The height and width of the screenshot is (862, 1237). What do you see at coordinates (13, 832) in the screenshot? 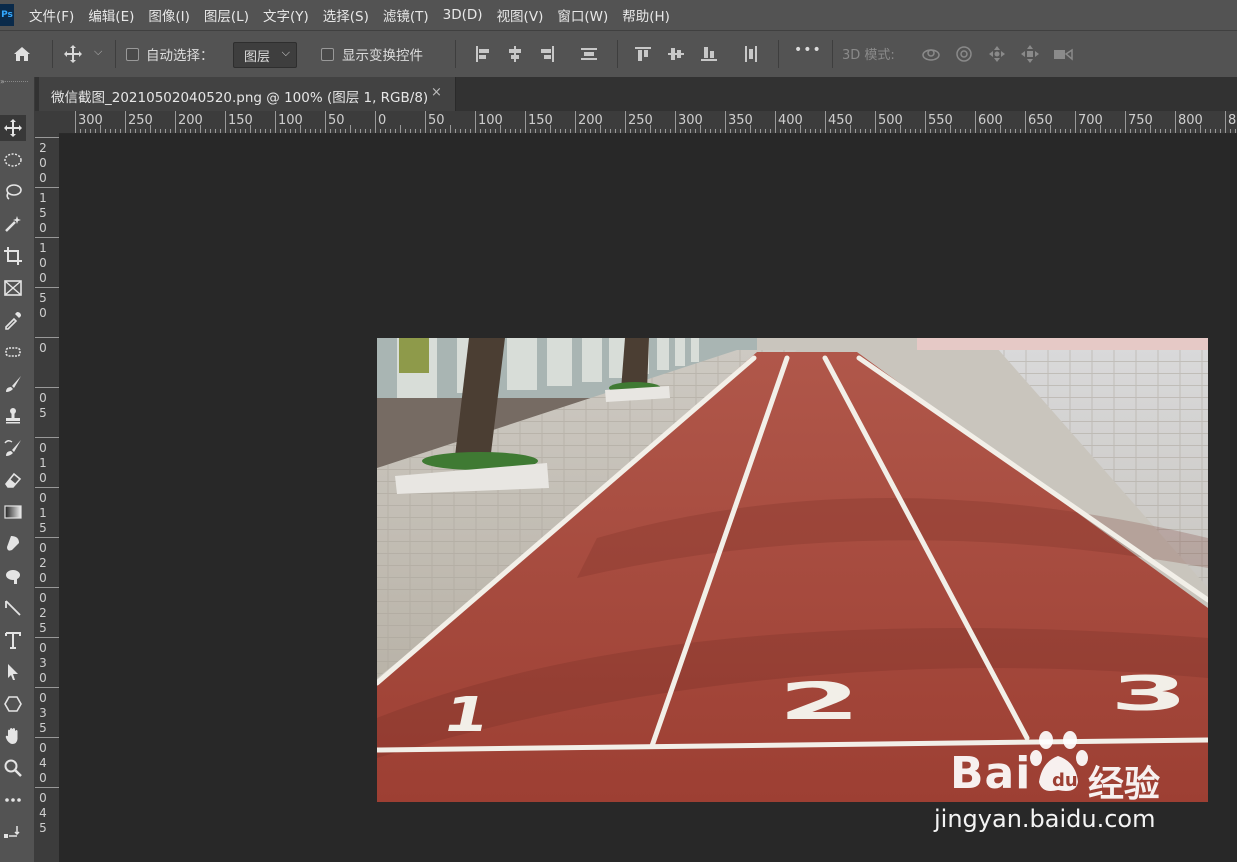
I see `swap-colors-button` at bounding box center [13, 832].